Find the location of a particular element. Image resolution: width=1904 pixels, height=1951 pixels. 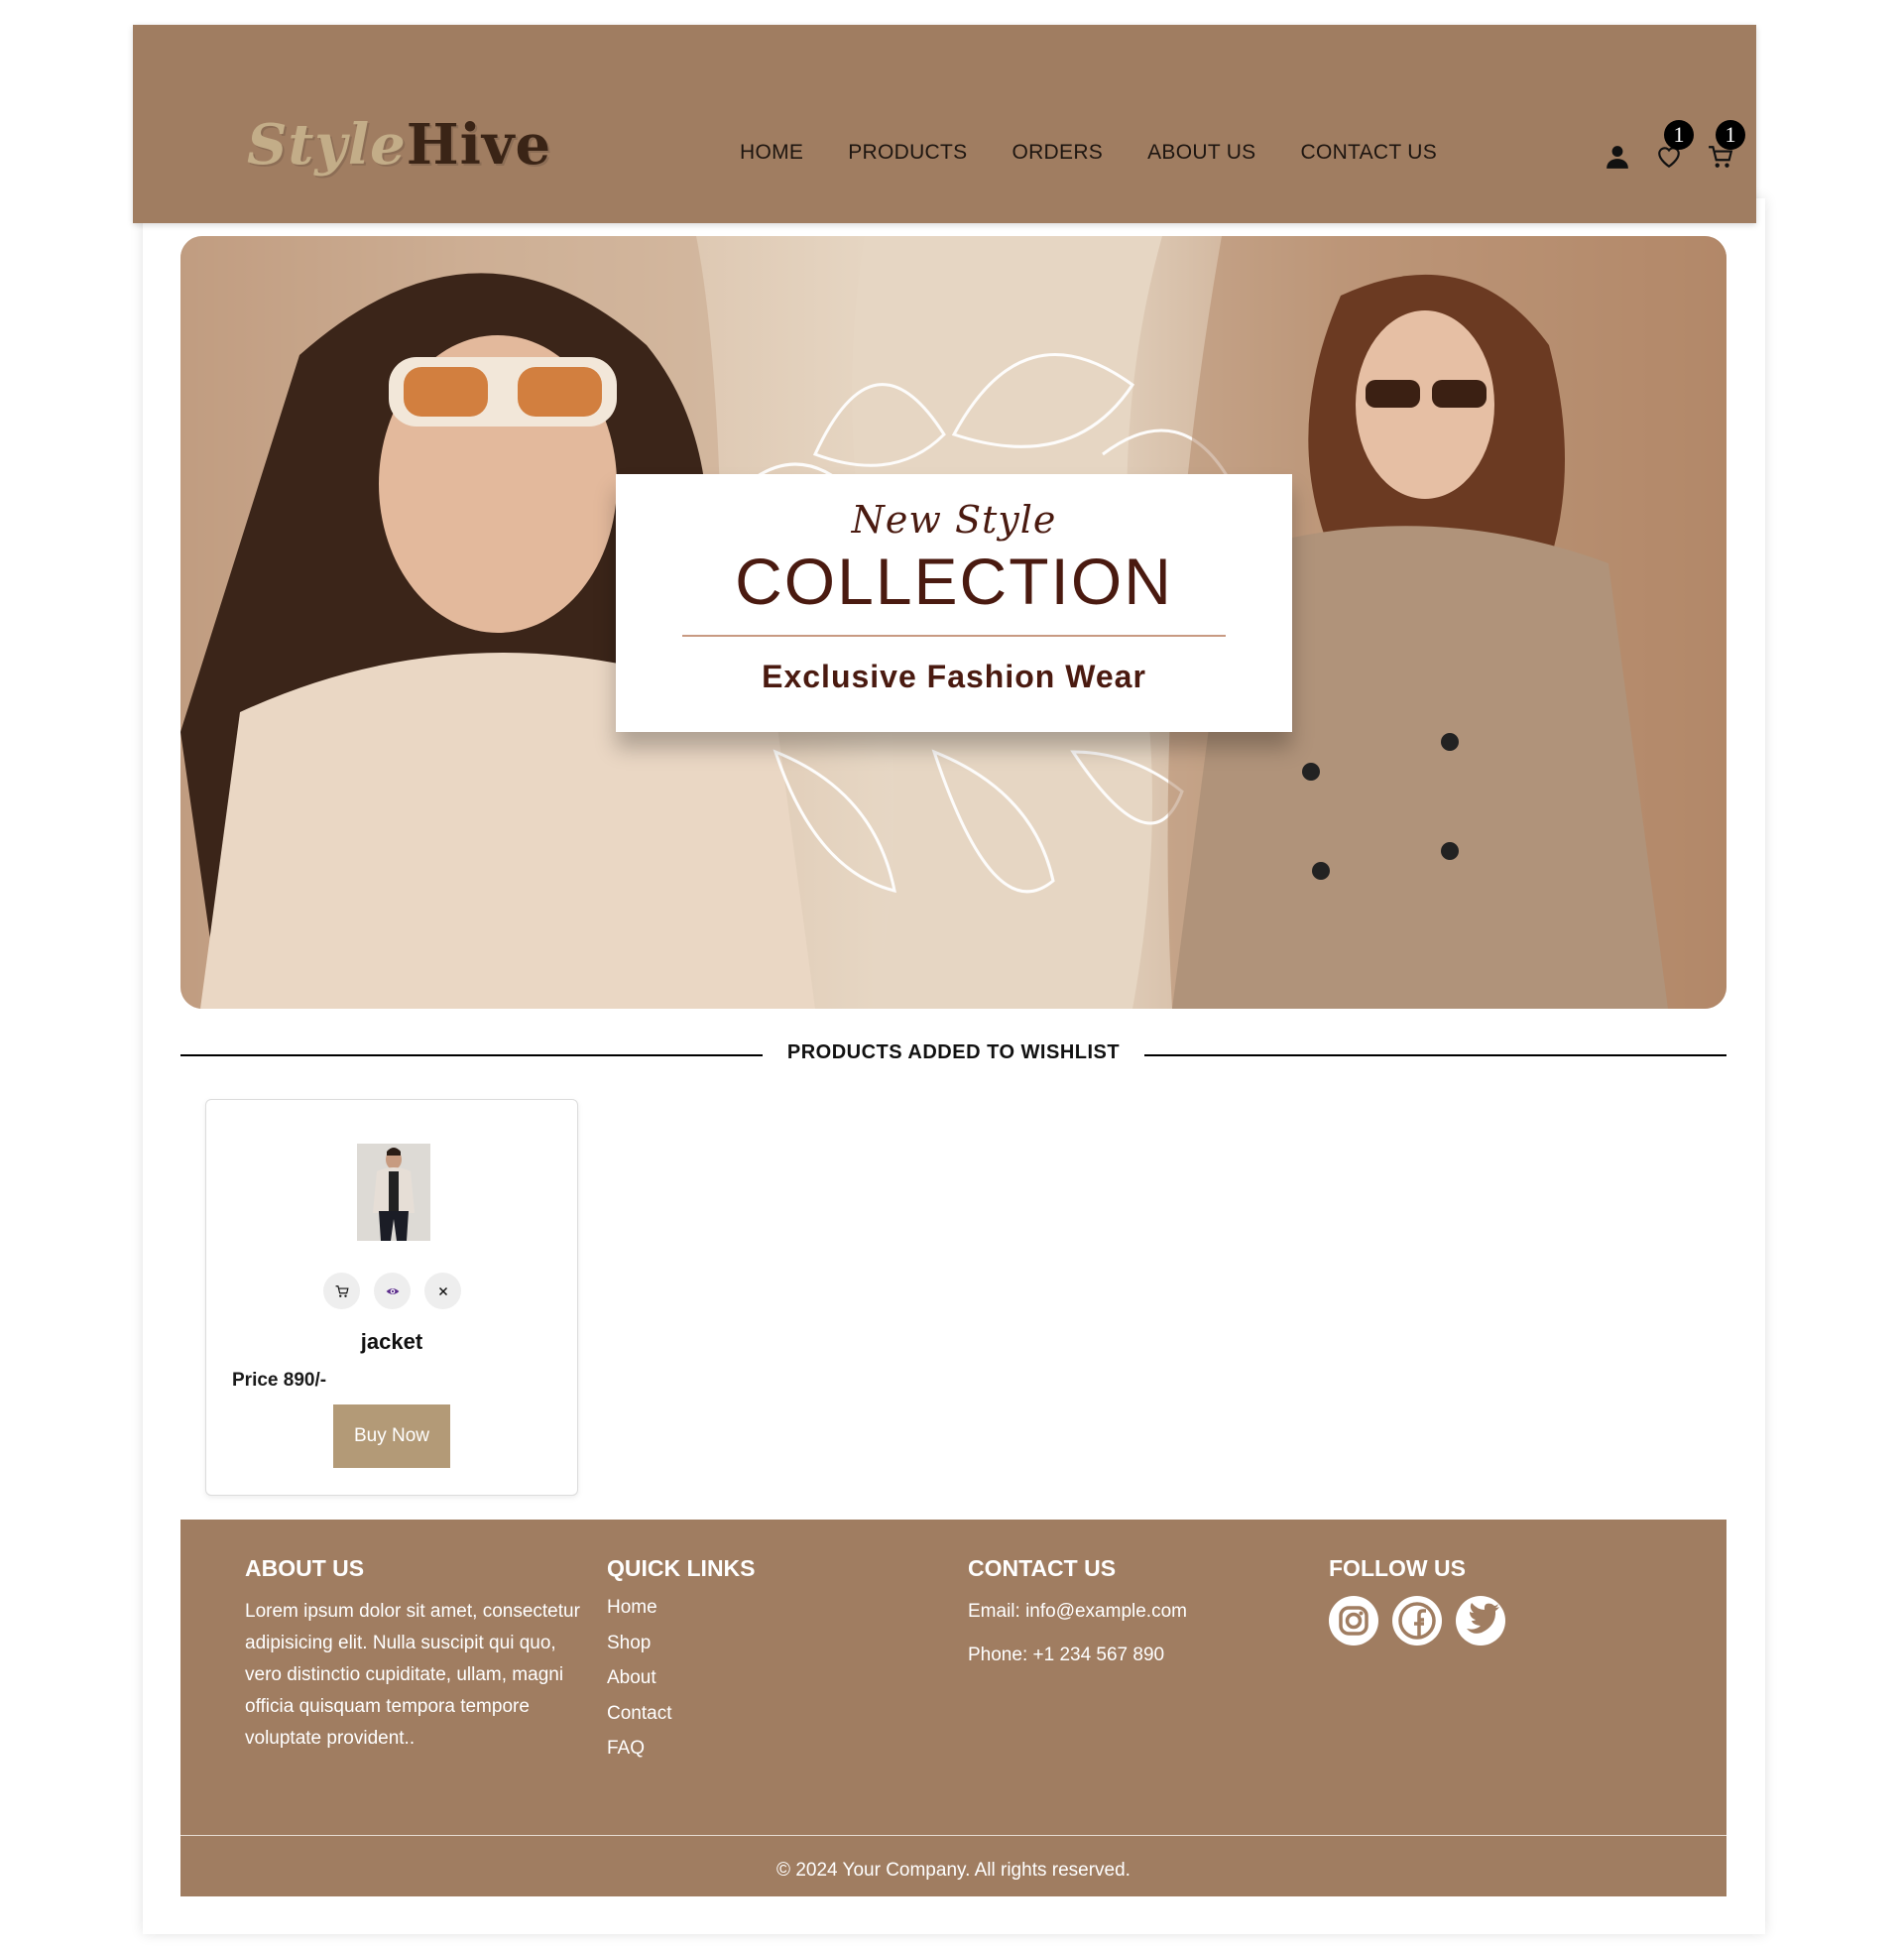

eye-icon is located at coordinates (392, 1290).